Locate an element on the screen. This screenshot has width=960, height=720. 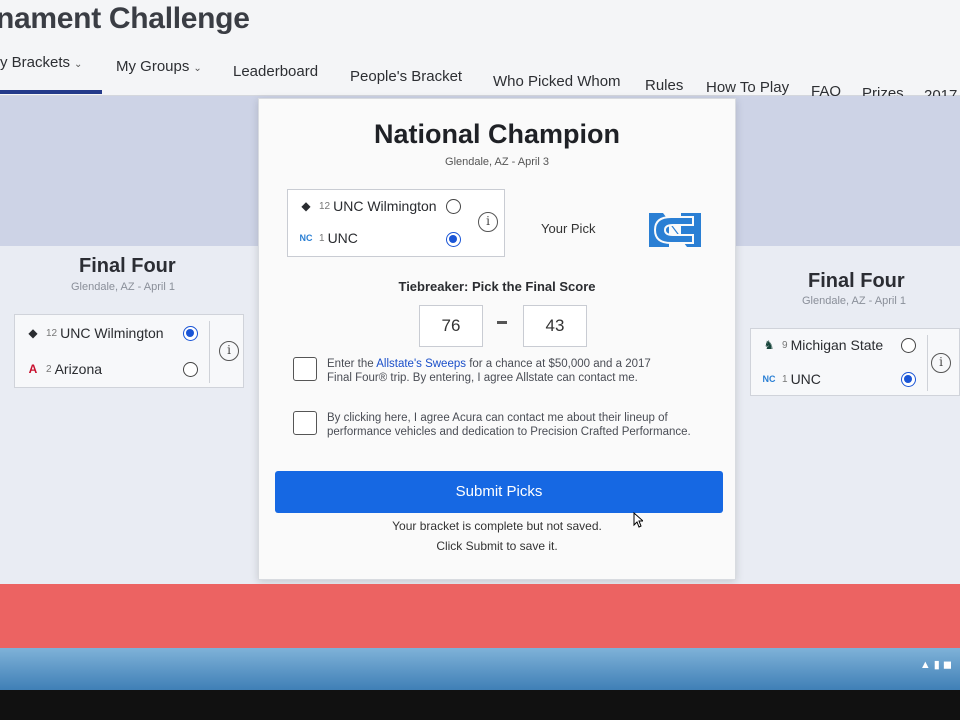
os-taskbar: ▲ ▮ ◼ is located at coordinates (480, 669).